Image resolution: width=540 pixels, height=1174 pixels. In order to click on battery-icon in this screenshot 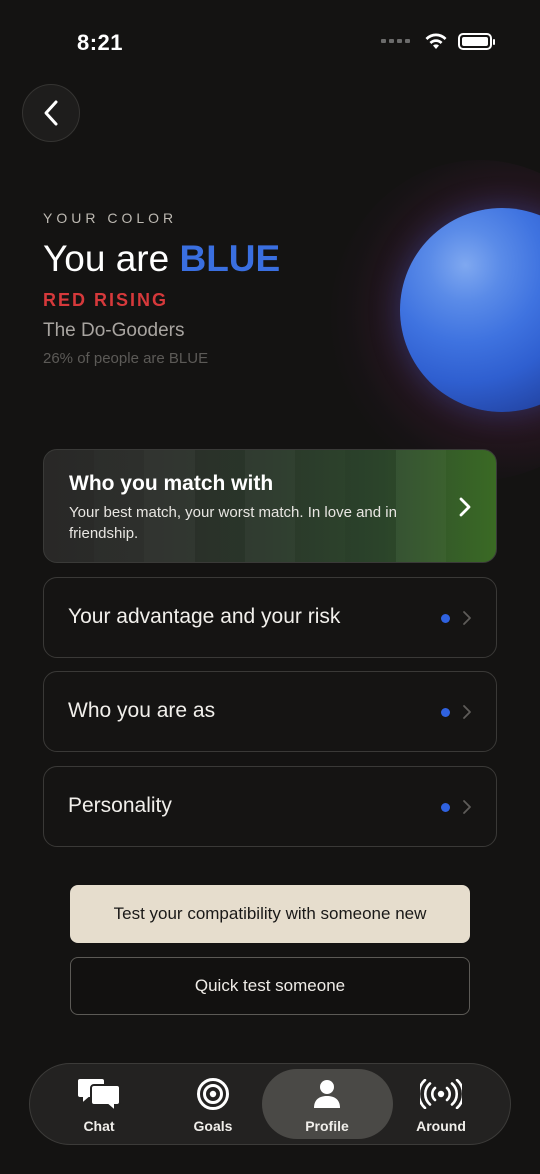, I will do `click(476, 41)`.